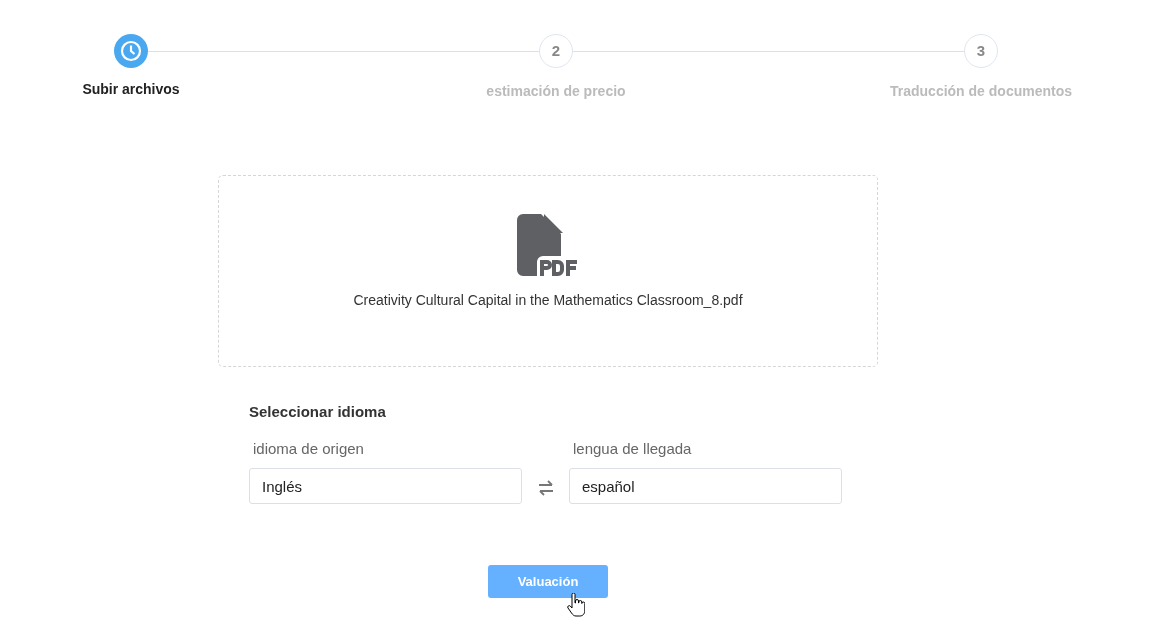 This screenshot has height=626, width=1158. Describe the element at coordinates (548, 300) in the screenshot. I see `file-name: Creativity Cultural Capital in the Mathematics Classroom_8.pdf` at that location.